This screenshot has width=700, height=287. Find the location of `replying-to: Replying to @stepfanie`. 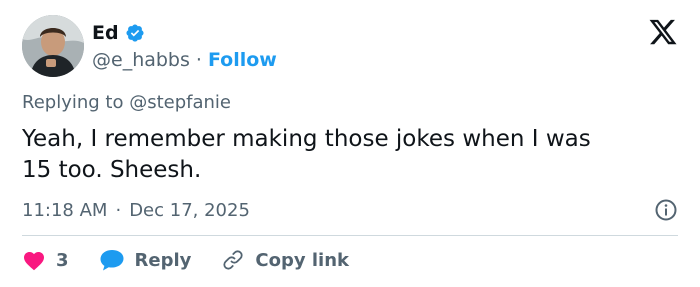

replying-to: Replying to @stepfanie is located at coordinates (126, 102).